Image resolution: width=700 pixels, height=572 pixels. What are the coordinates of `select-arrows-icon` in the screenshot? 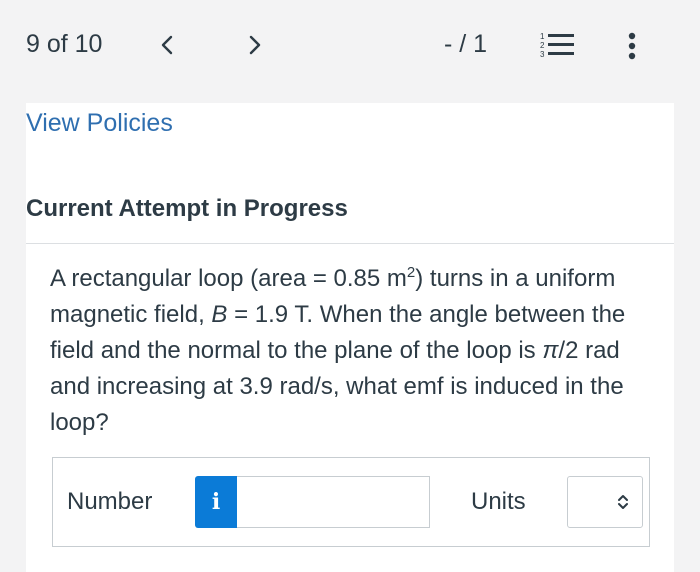 It's located at (623, 502).